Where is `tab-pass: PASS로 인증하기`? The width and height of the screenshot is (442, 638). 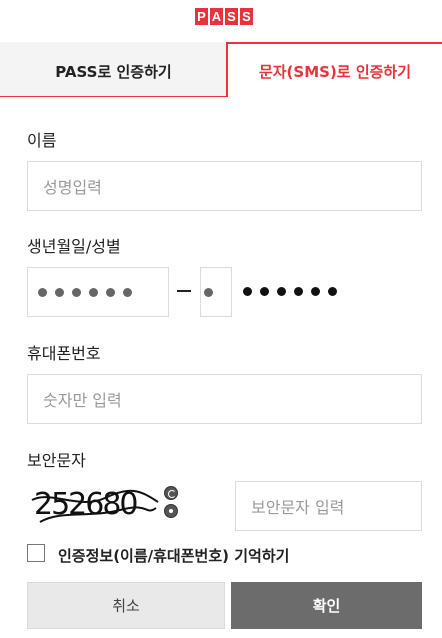 tab-pass: PASS로 인증하기 is located at coordinates (113, 69).